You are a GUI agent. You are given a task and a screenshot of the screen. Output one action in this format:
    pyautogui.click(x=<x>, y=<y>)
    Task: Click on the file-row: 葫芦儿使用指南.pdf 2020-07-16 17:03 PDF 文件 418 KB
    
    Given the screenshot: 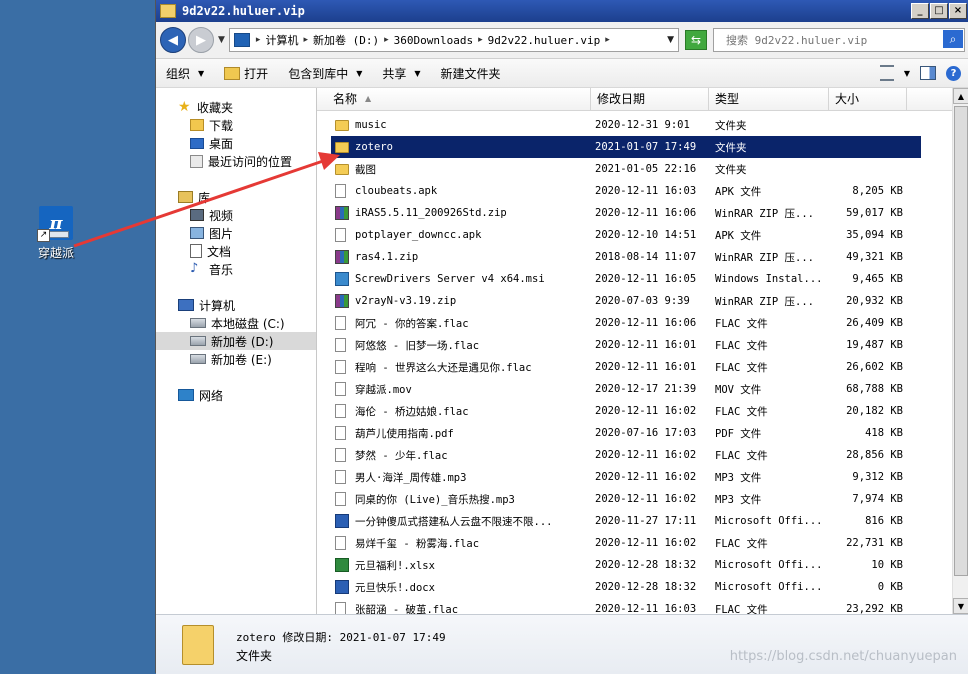 What is the action you would take?
    pyautogui.click(x=612, y=433)
    